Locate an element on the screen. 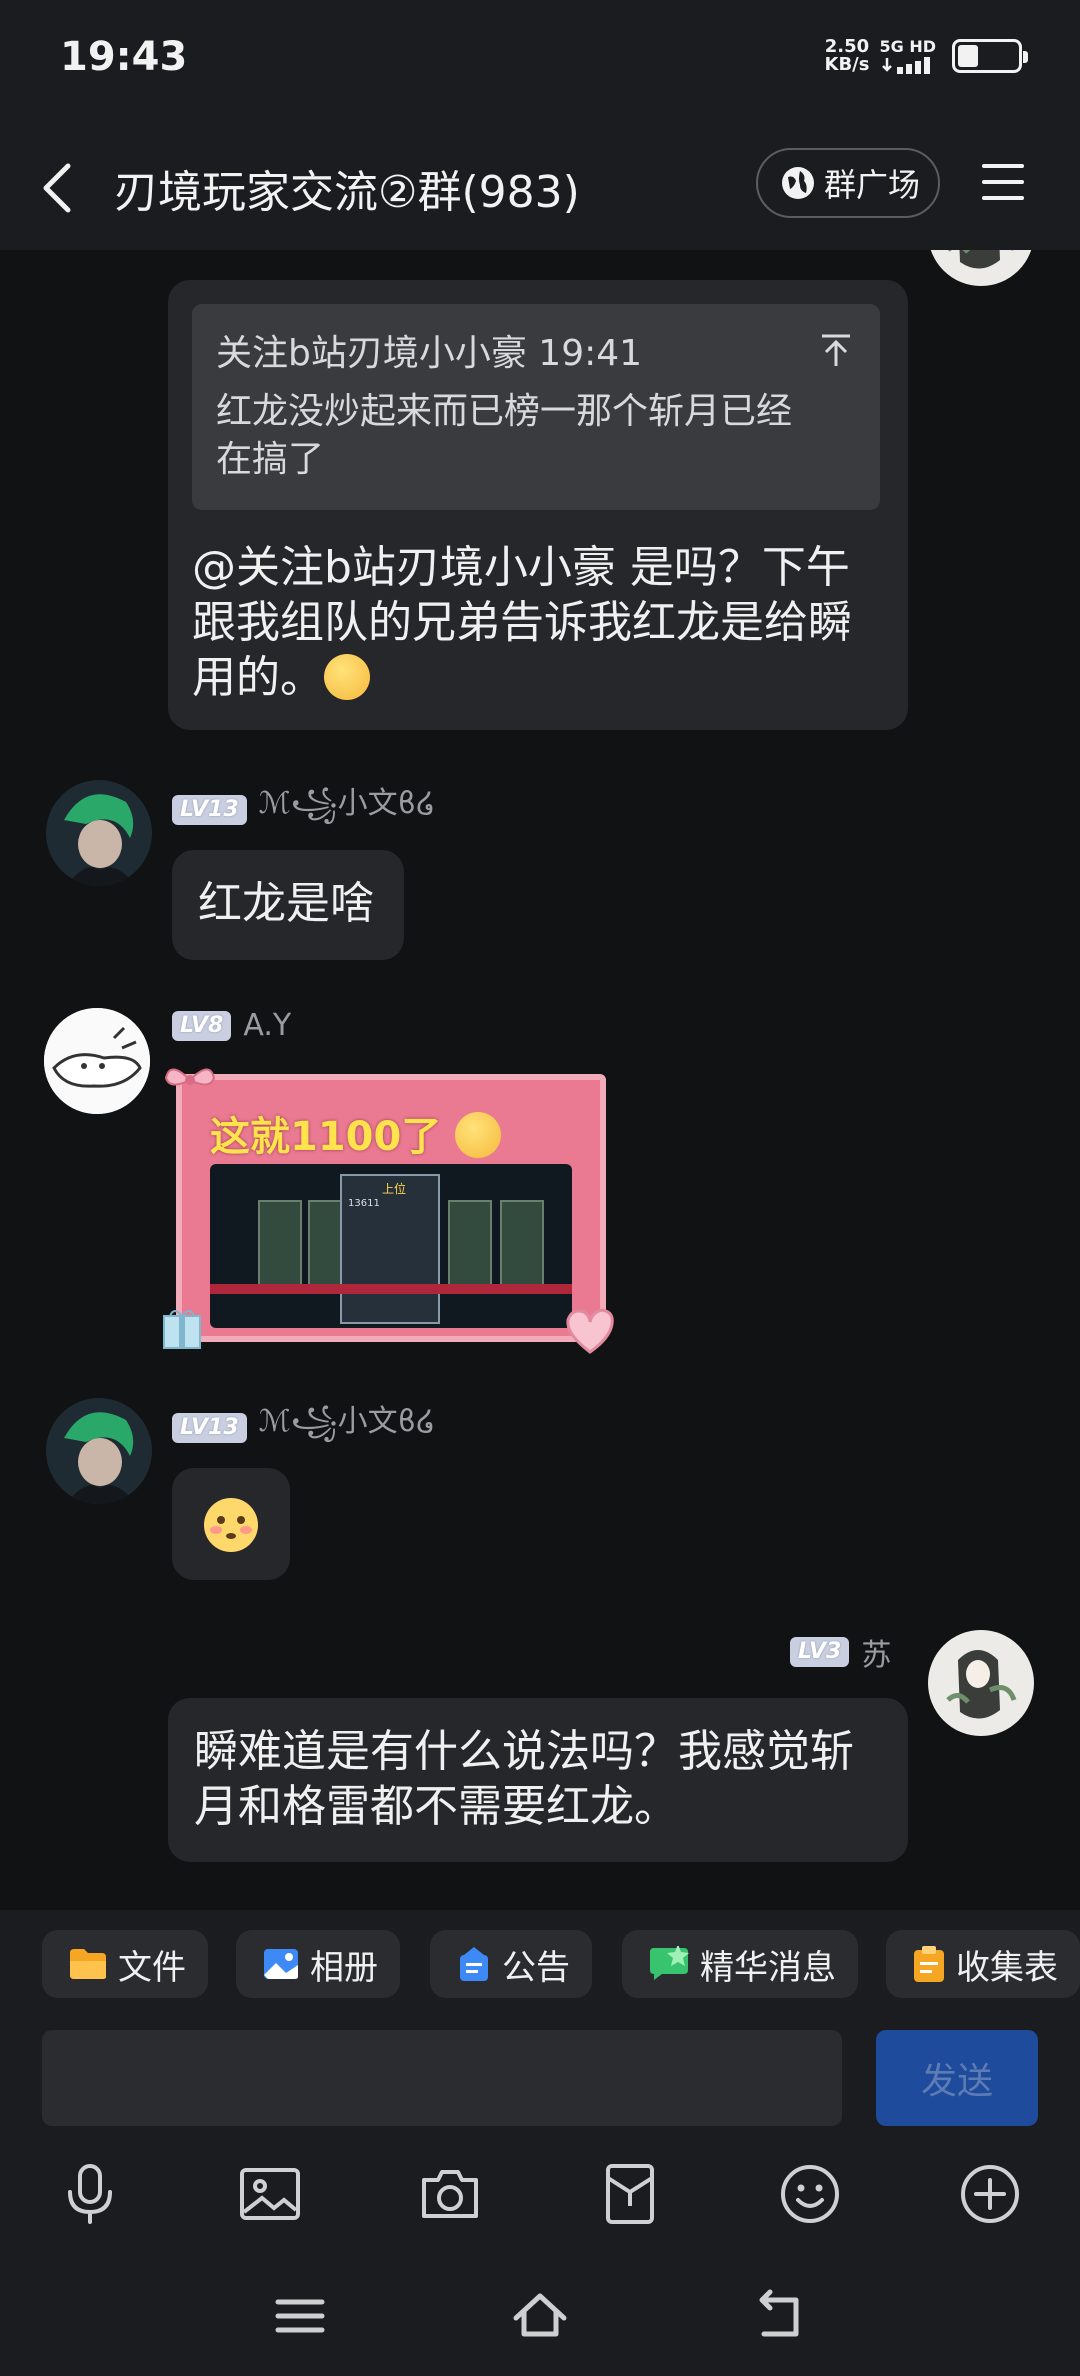 The image size is (1080, 2376). message-bubble is located at coordinates (231, 1524).